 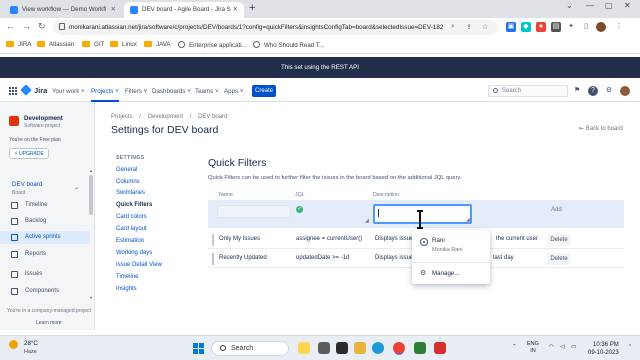 I want to click on add-filter-button: Add, so click(x=556, y=210).